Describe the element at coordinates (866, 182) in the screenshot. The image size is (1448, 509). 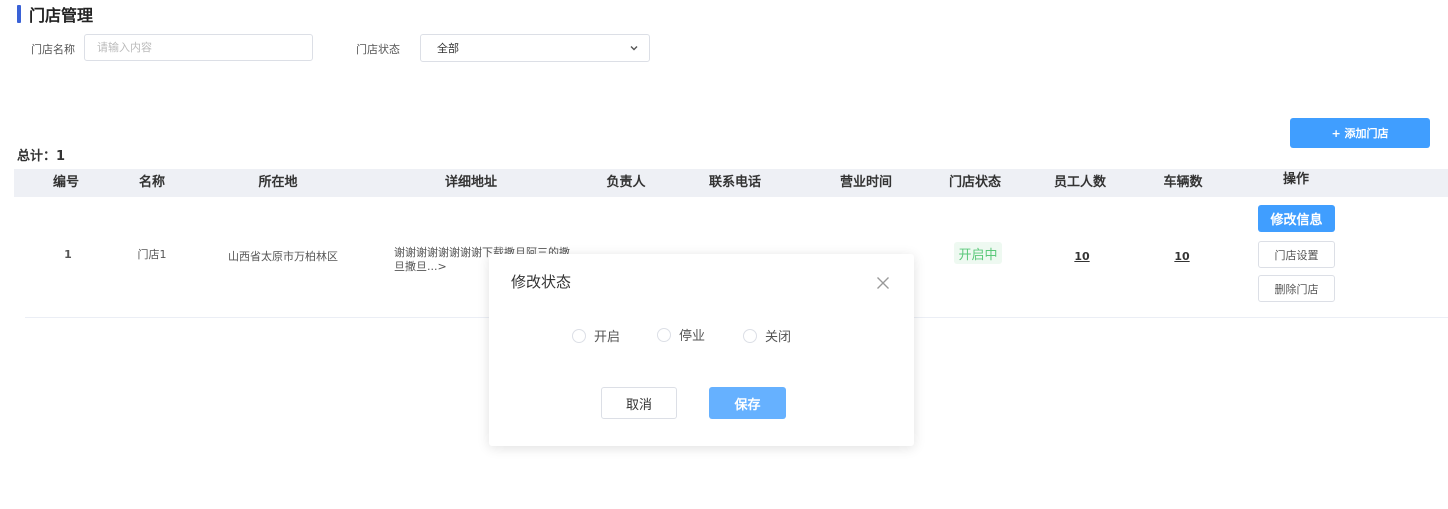
I see `column-header-hours: 营业时间` at that location.